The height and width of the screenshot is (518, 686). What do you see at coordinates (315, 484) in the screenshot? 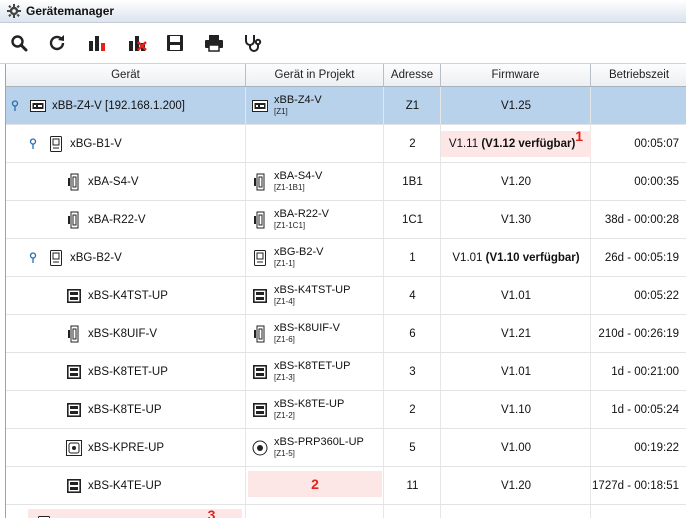
I see `annotation-marker: 2` at bounding box center [315, 484].